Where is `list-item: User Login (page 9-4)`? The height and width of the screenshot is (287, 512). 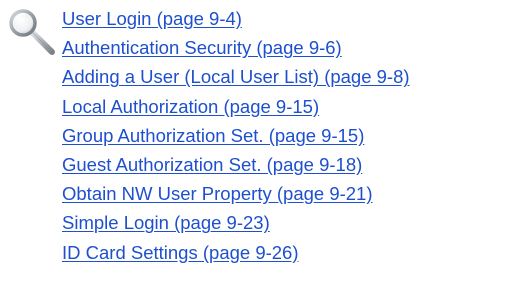
list-item: User Login (page 9-4) is located at coordinates (236, 20).